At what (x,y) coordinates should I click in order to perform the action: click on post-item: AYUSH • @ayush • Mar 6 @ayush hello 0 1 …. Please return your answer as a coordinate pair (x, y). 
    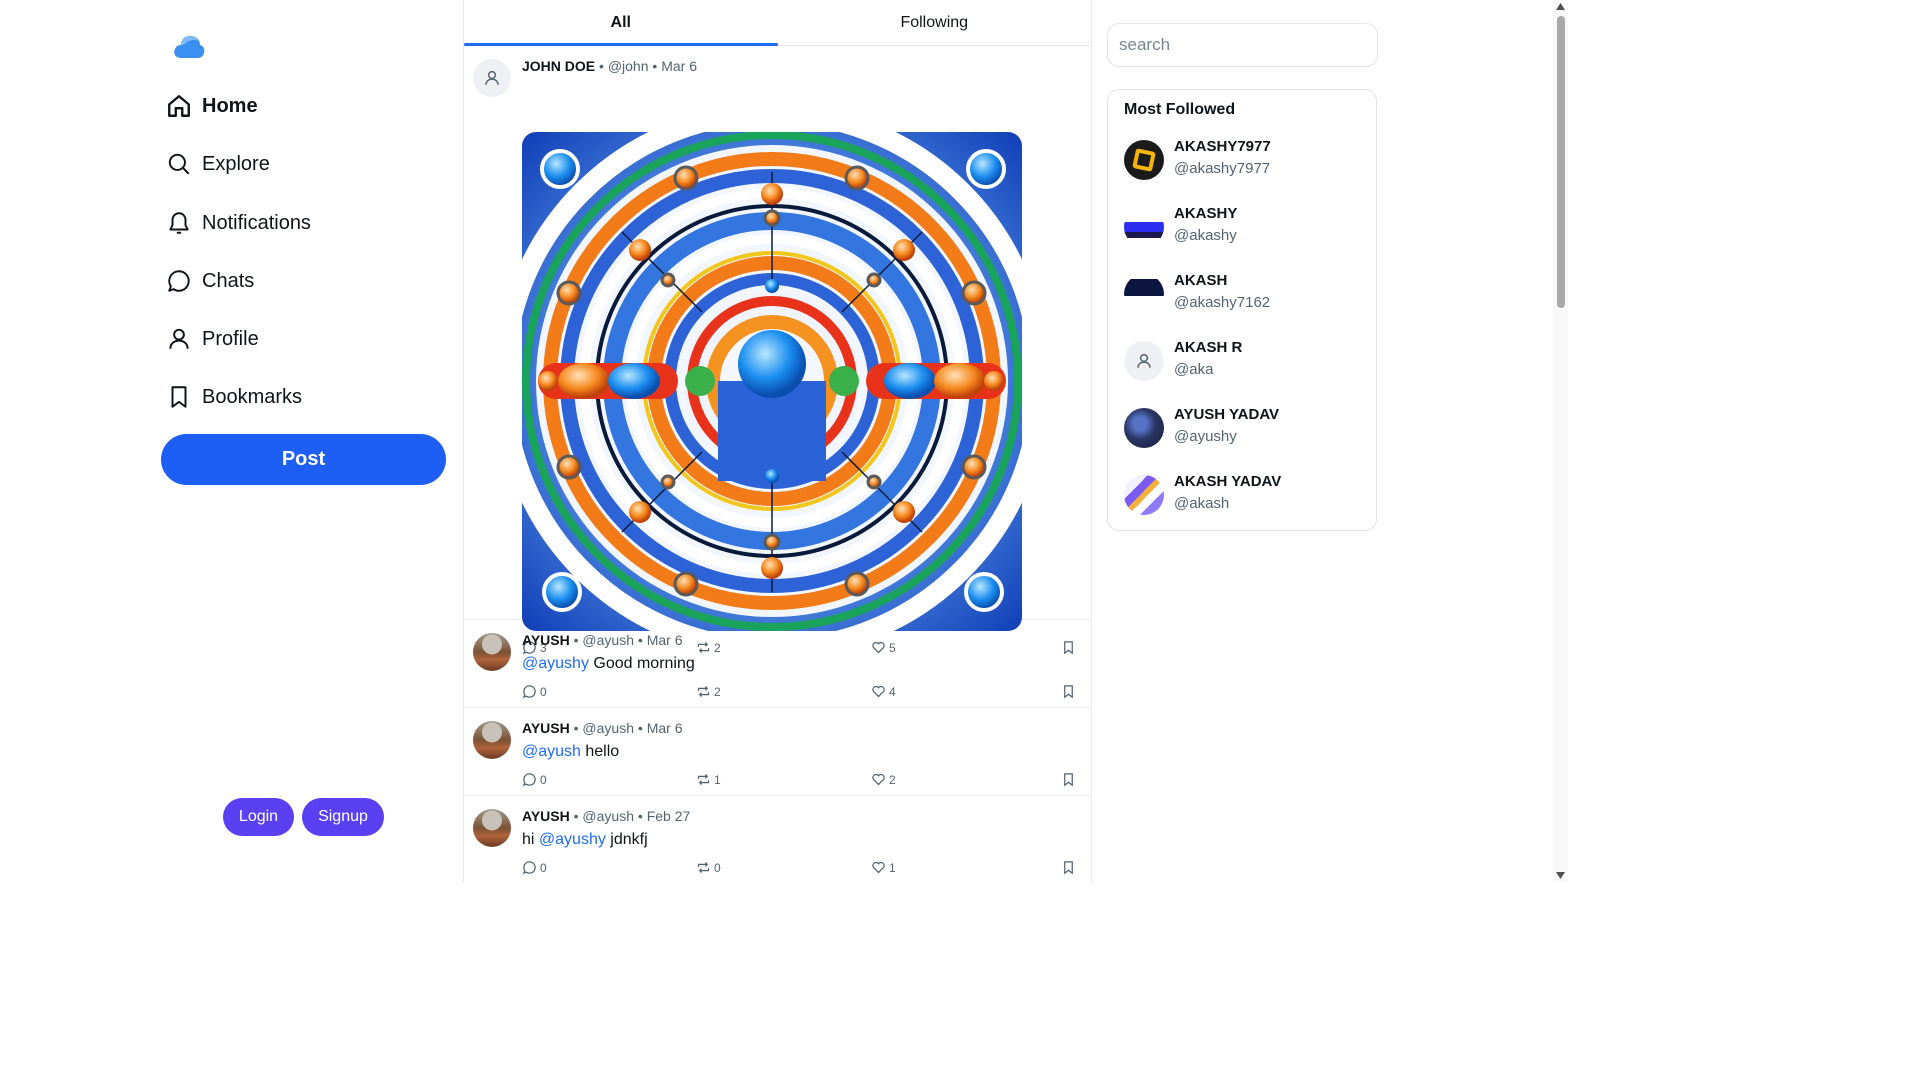
    Looking at the image, I should click on (777, 752).